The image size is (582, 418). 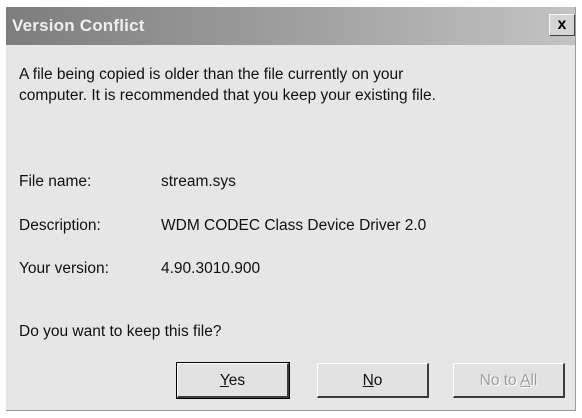 What do you see at coordinates (294, 225) in the screenshot?
I see `description-value: WDM CODEC Class Device Driver 2.0` at bounding box center [294, 225].